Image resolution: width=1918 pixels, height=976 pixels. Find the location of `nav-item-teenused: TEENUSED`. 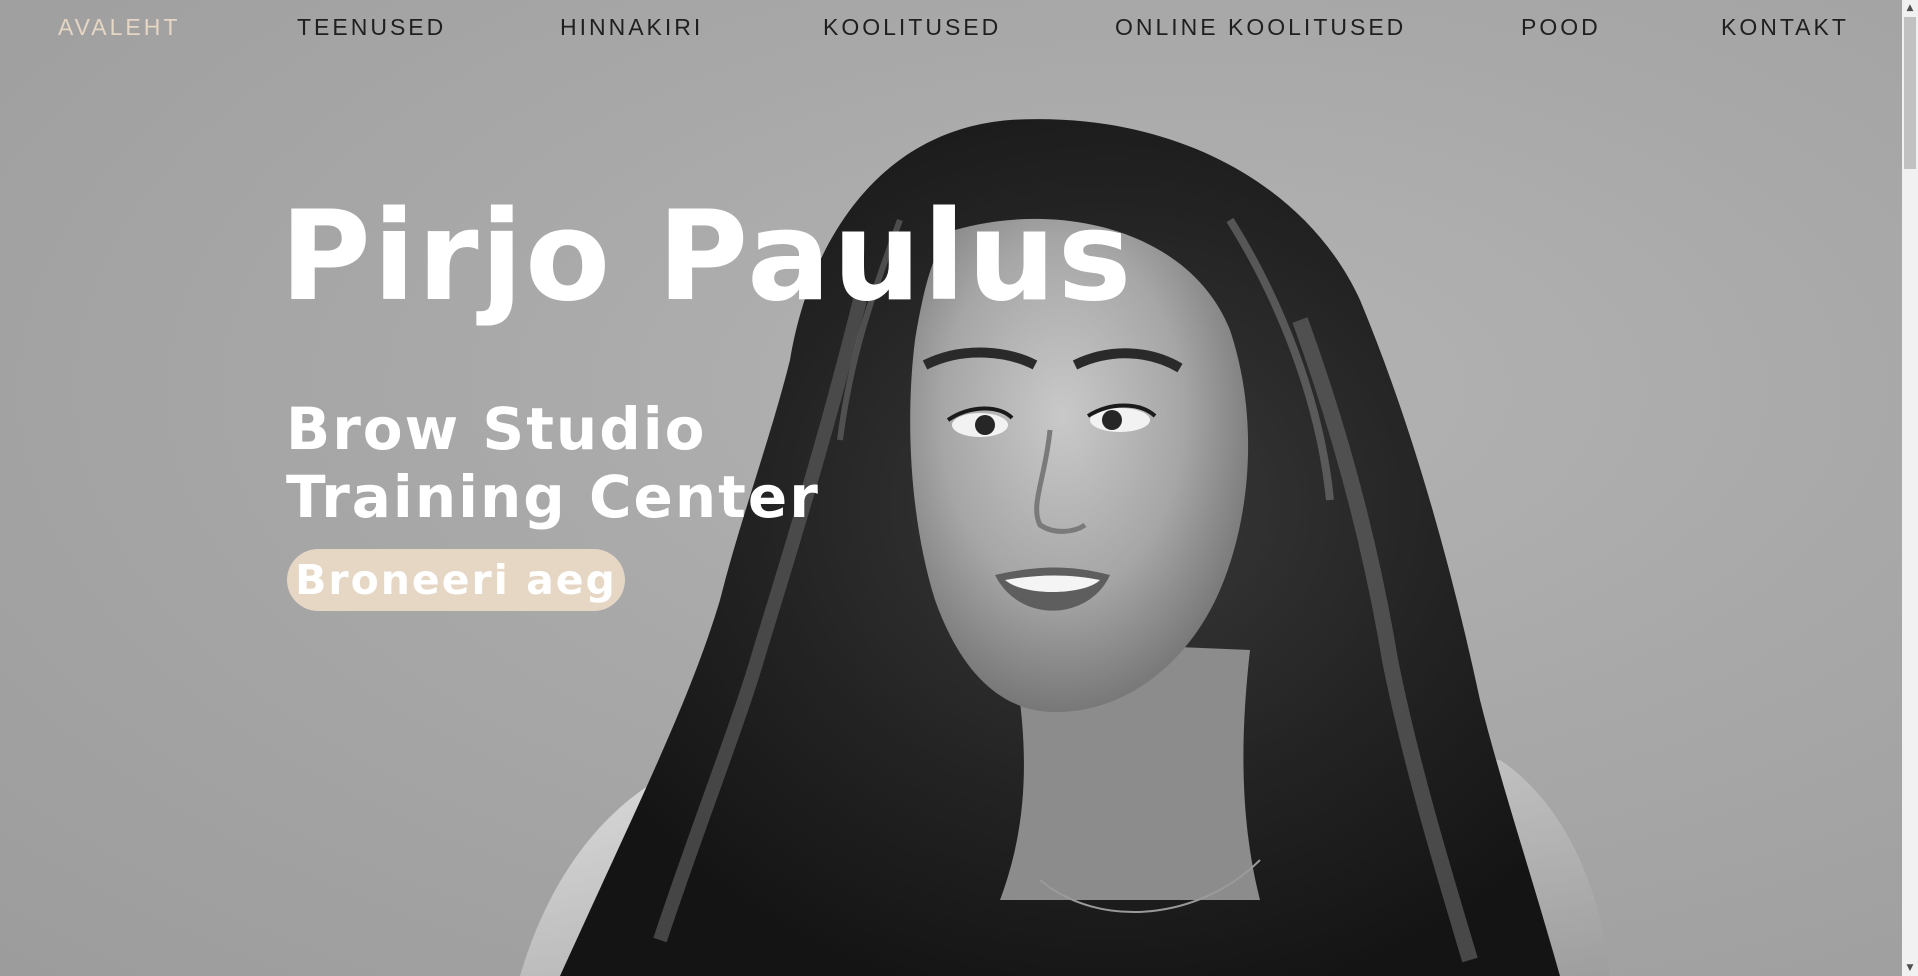

nav-item-teenused: TEENUSED is located at coordinates (371, 27).